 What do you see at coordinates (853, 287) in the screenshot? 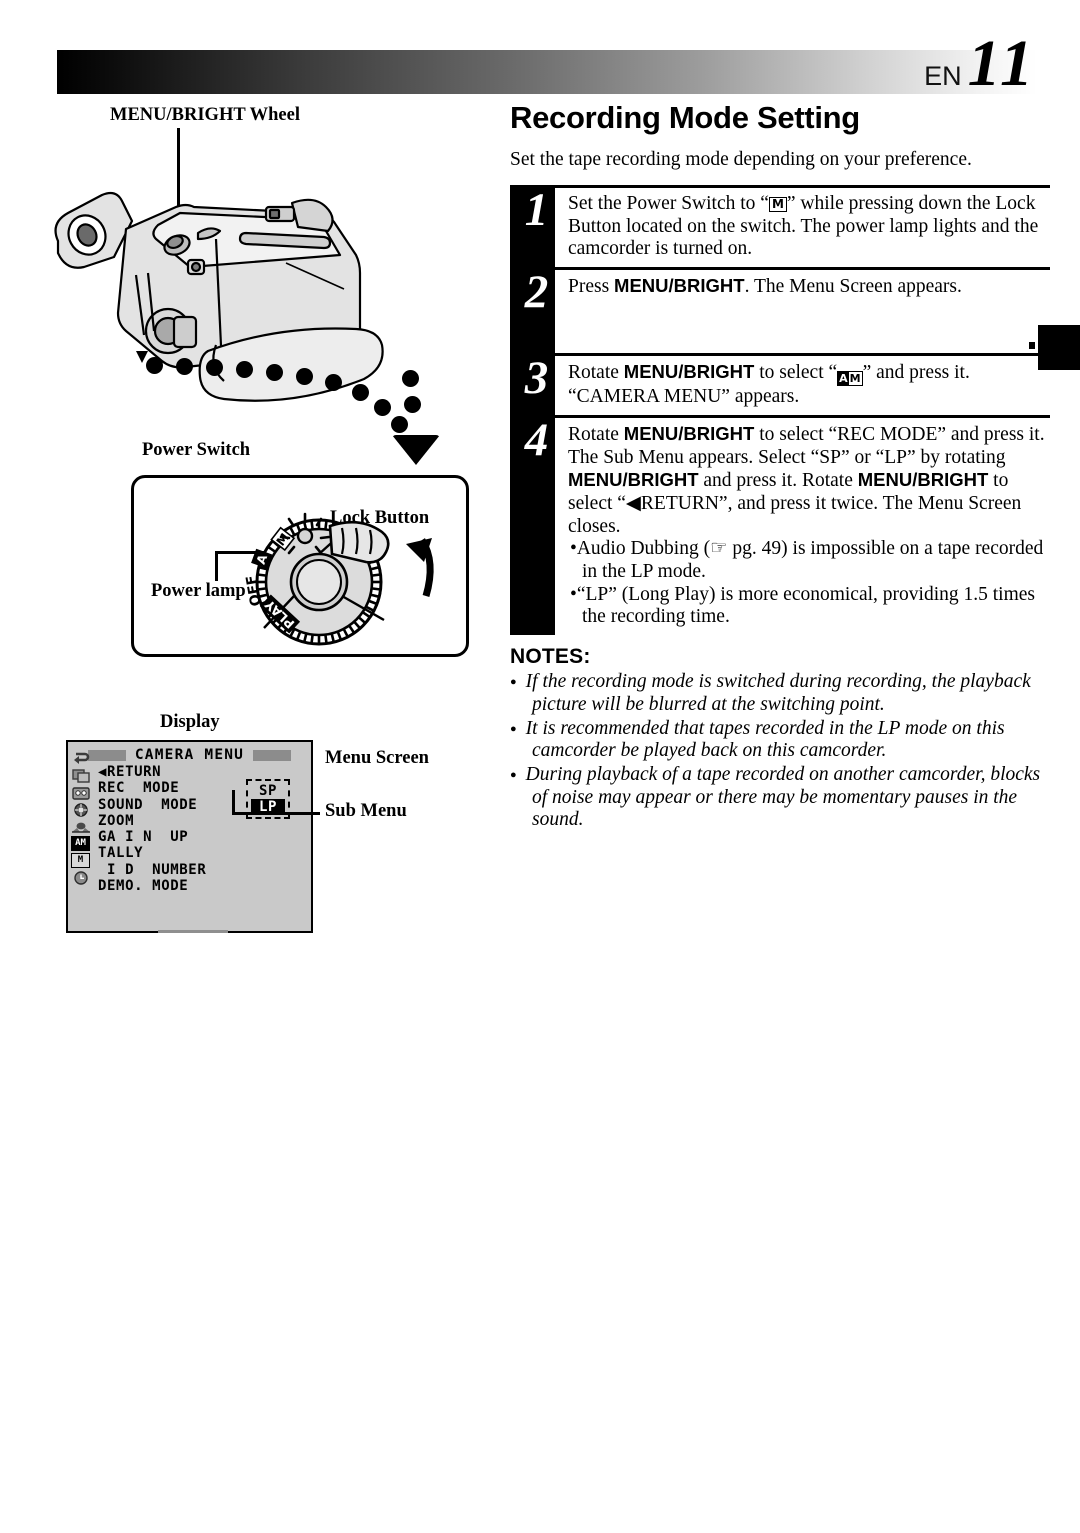
I see `step-2-text-after: . The Menu Screen appears.` at bounding box center [853, 287].